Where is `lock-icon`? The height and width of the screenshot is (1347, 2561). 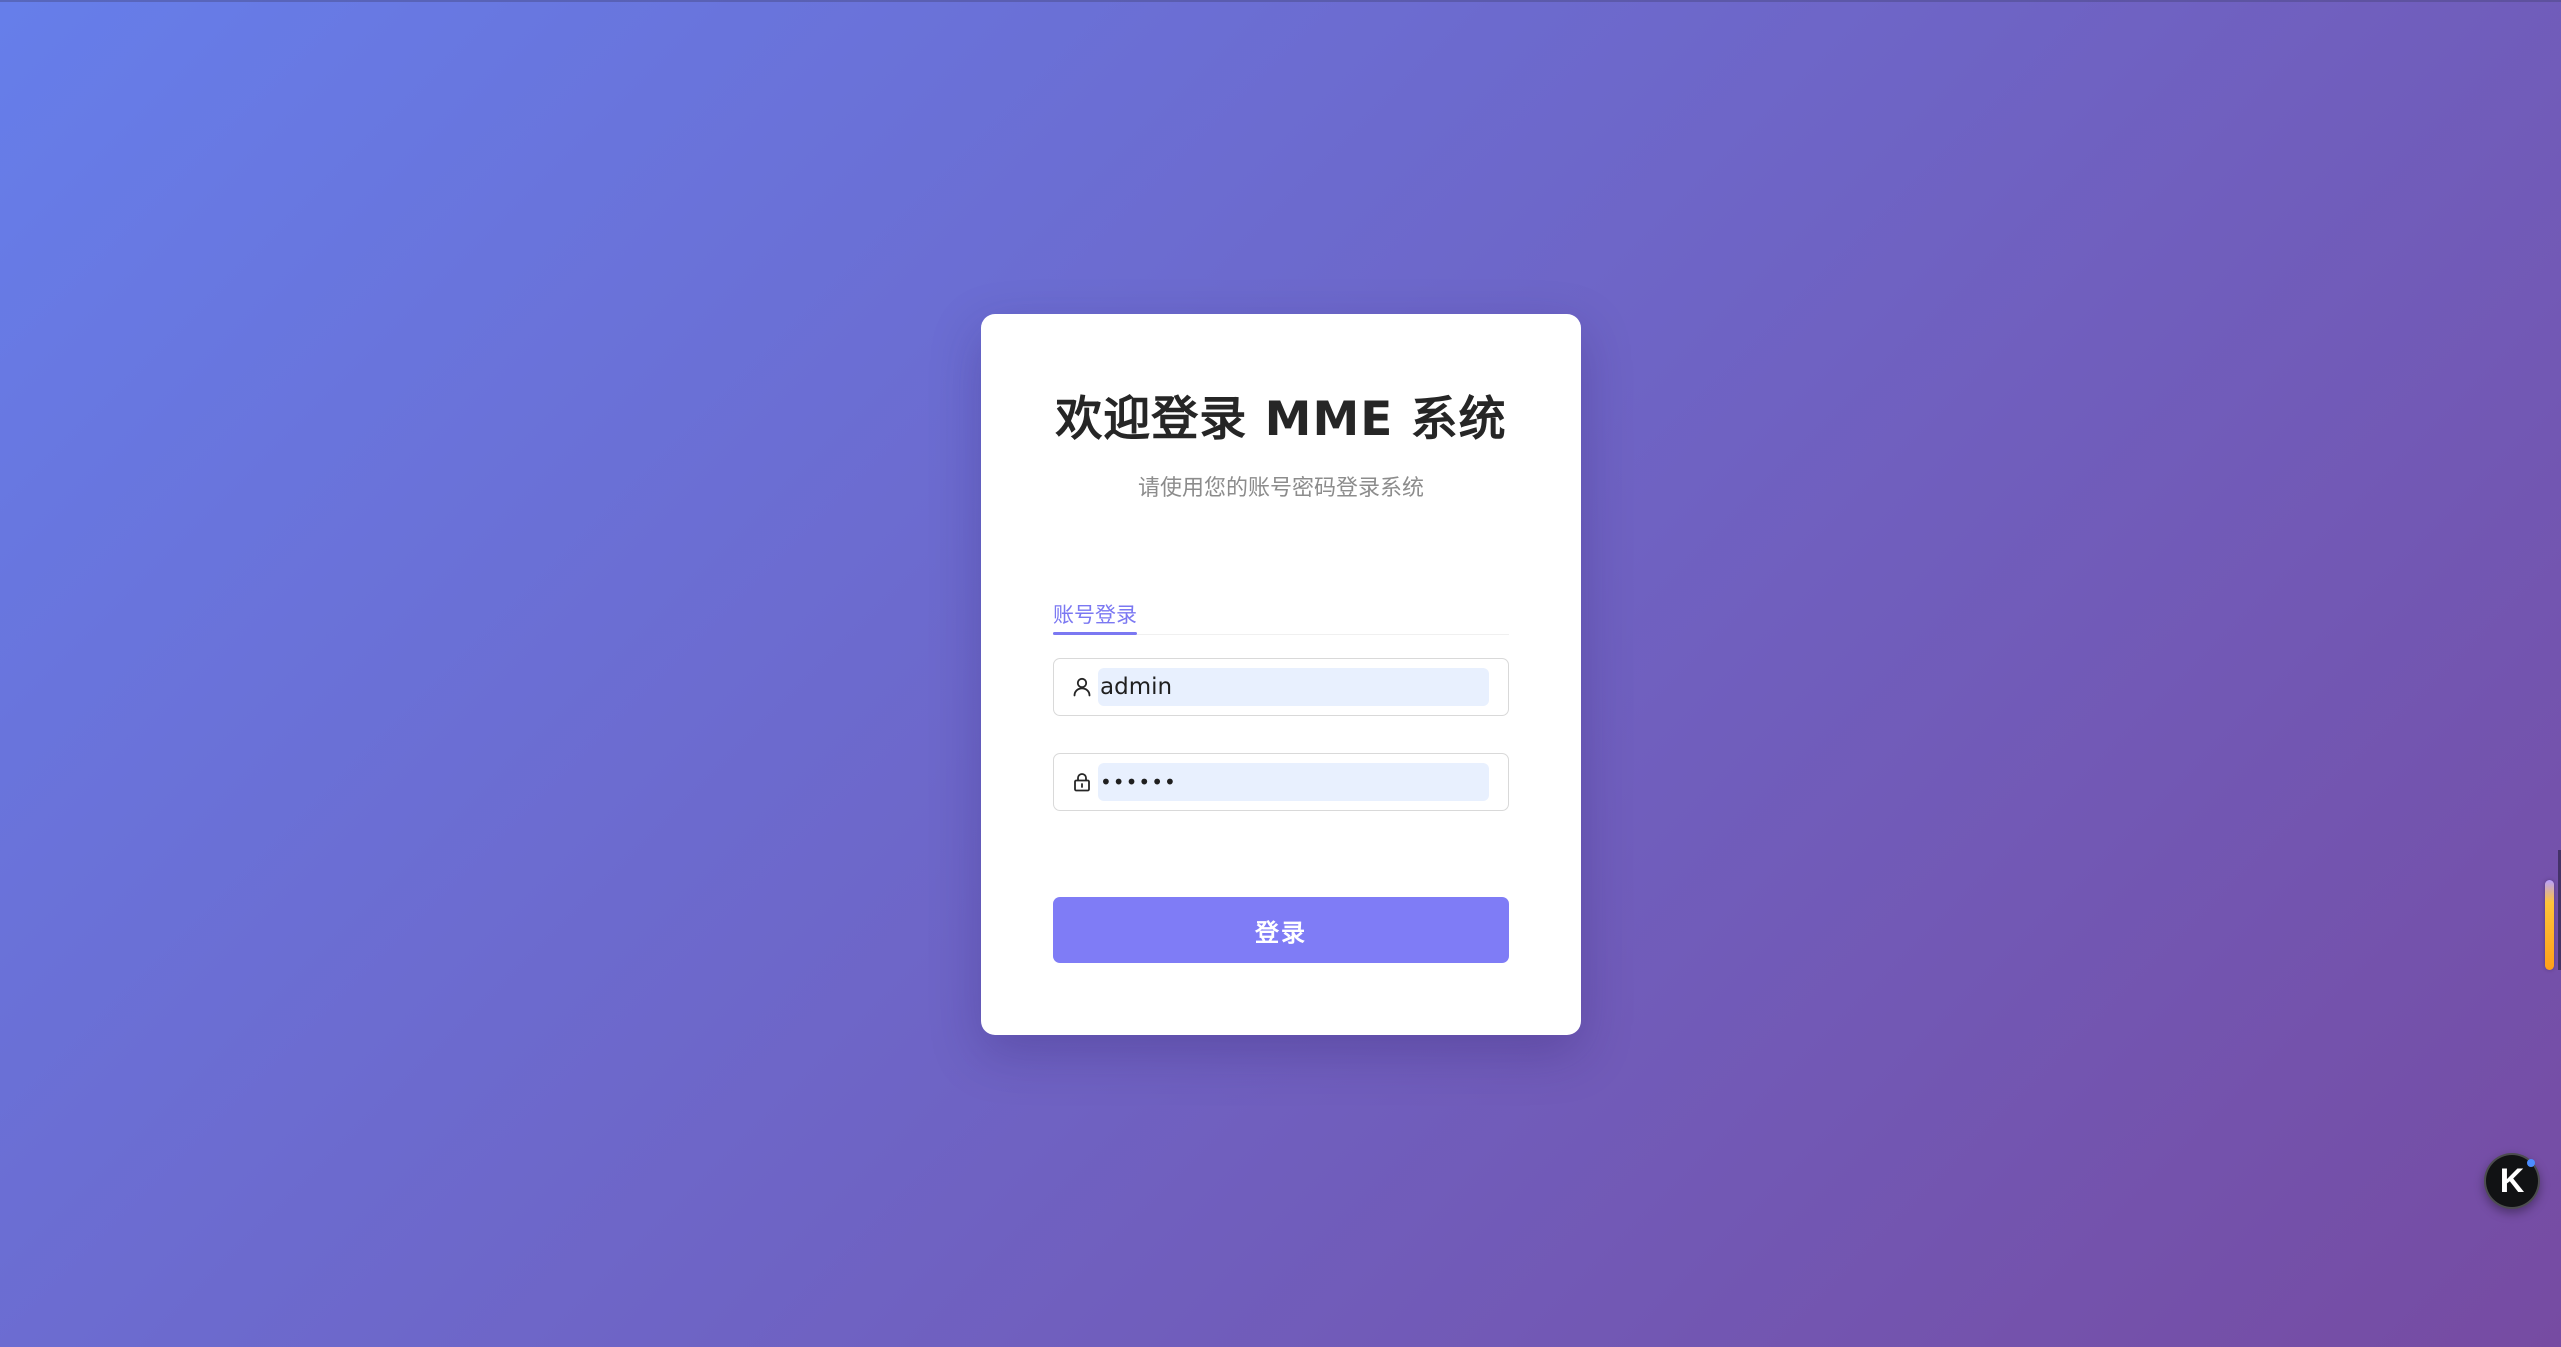
lock-icon is located at coordinates (1082, 782).